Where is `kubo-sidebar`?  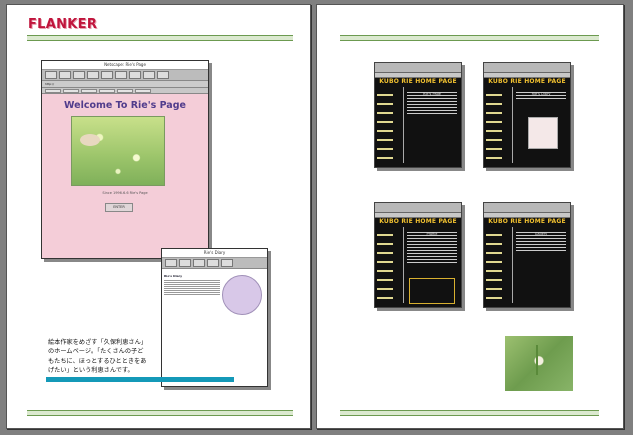
kubo-sidebar is located at coordinates (389, 126).